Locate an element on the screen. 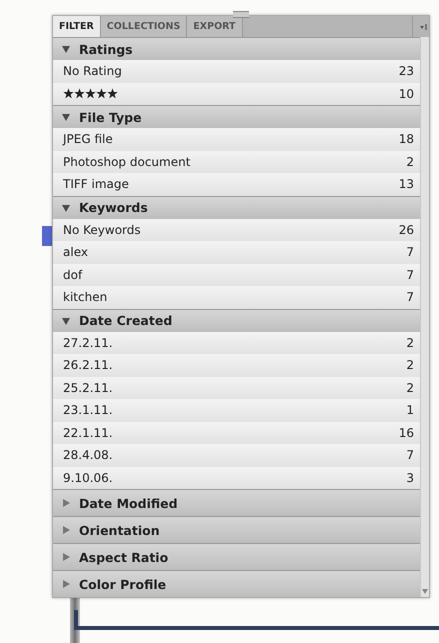 The width and height of the screenshot is (439, 643). filter-option: 25.2.11. is located at coordinates (88, 387).